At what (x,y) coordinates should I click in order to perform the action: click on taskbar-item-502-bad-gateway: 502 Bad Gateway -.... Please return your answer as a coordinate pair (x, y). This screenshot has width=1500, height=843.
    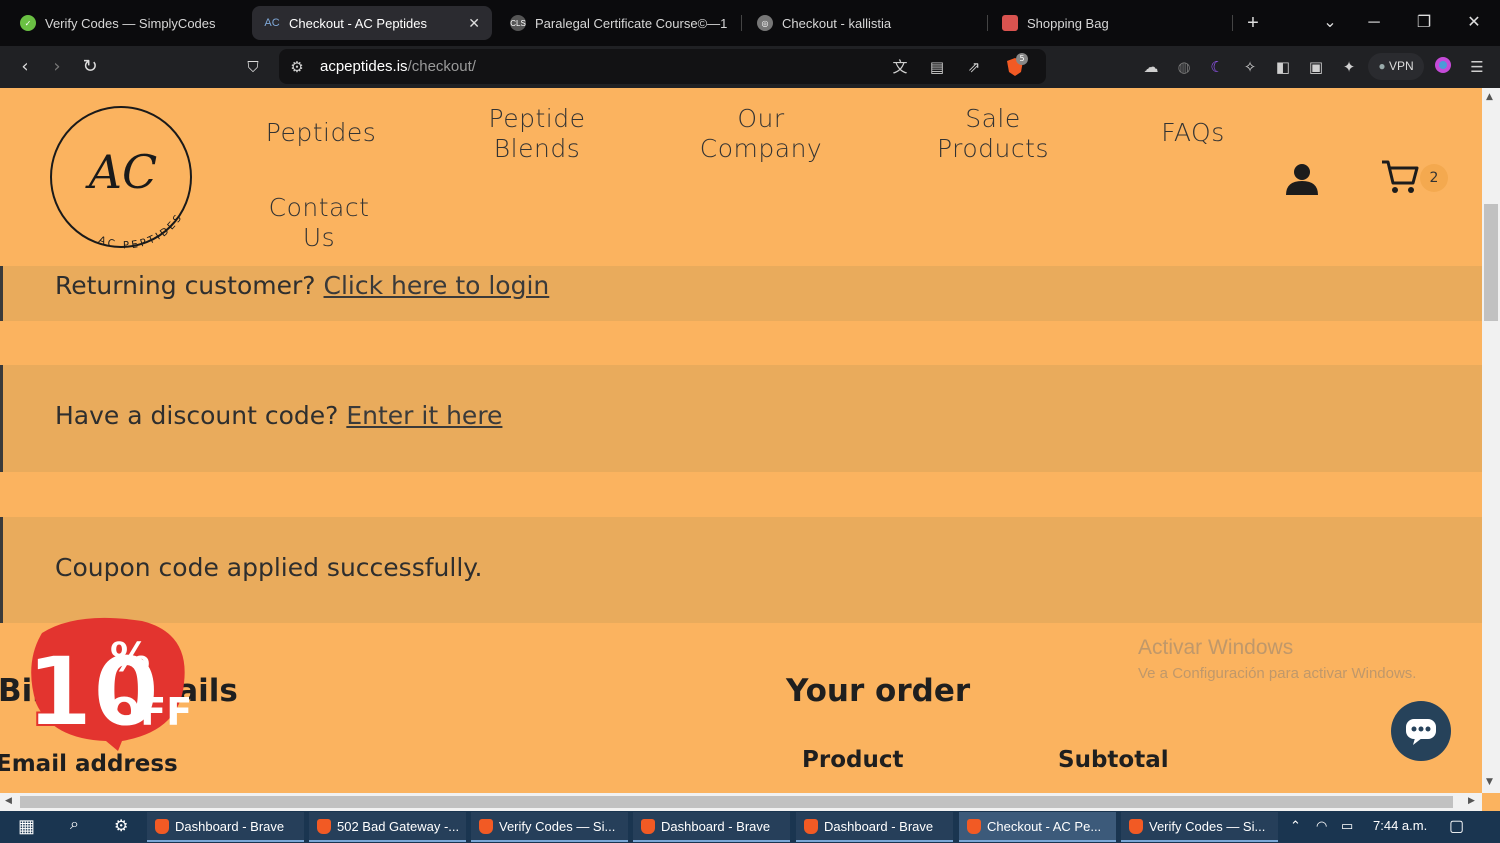
    Looking at the image, I should click on (387, 827).